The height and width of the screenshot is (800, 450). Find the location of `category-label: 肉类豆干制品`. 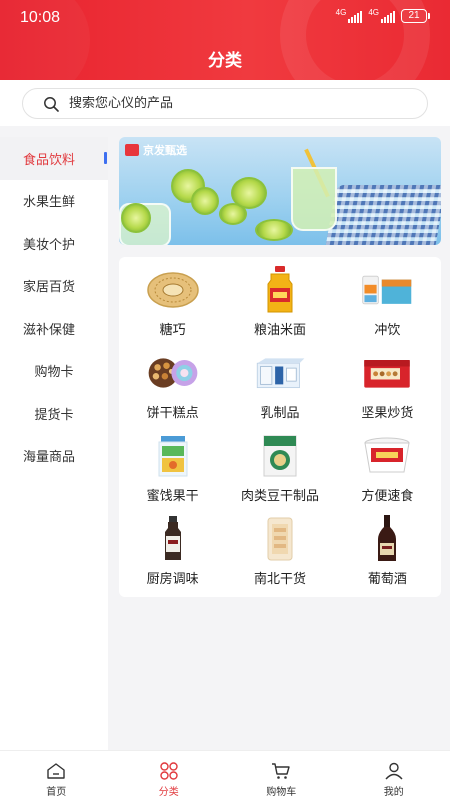

category-label: 肉类豆干制品 is located at coordinates (279, 496).